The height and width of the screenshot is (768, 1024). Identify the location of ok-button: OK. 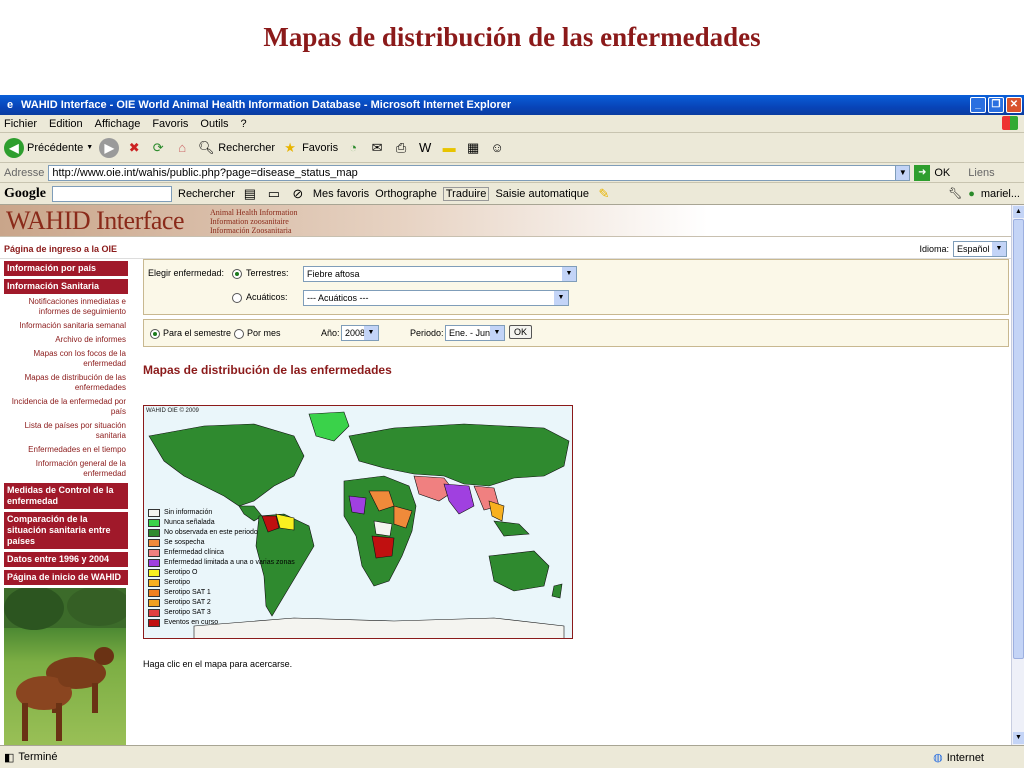
(521, 332).